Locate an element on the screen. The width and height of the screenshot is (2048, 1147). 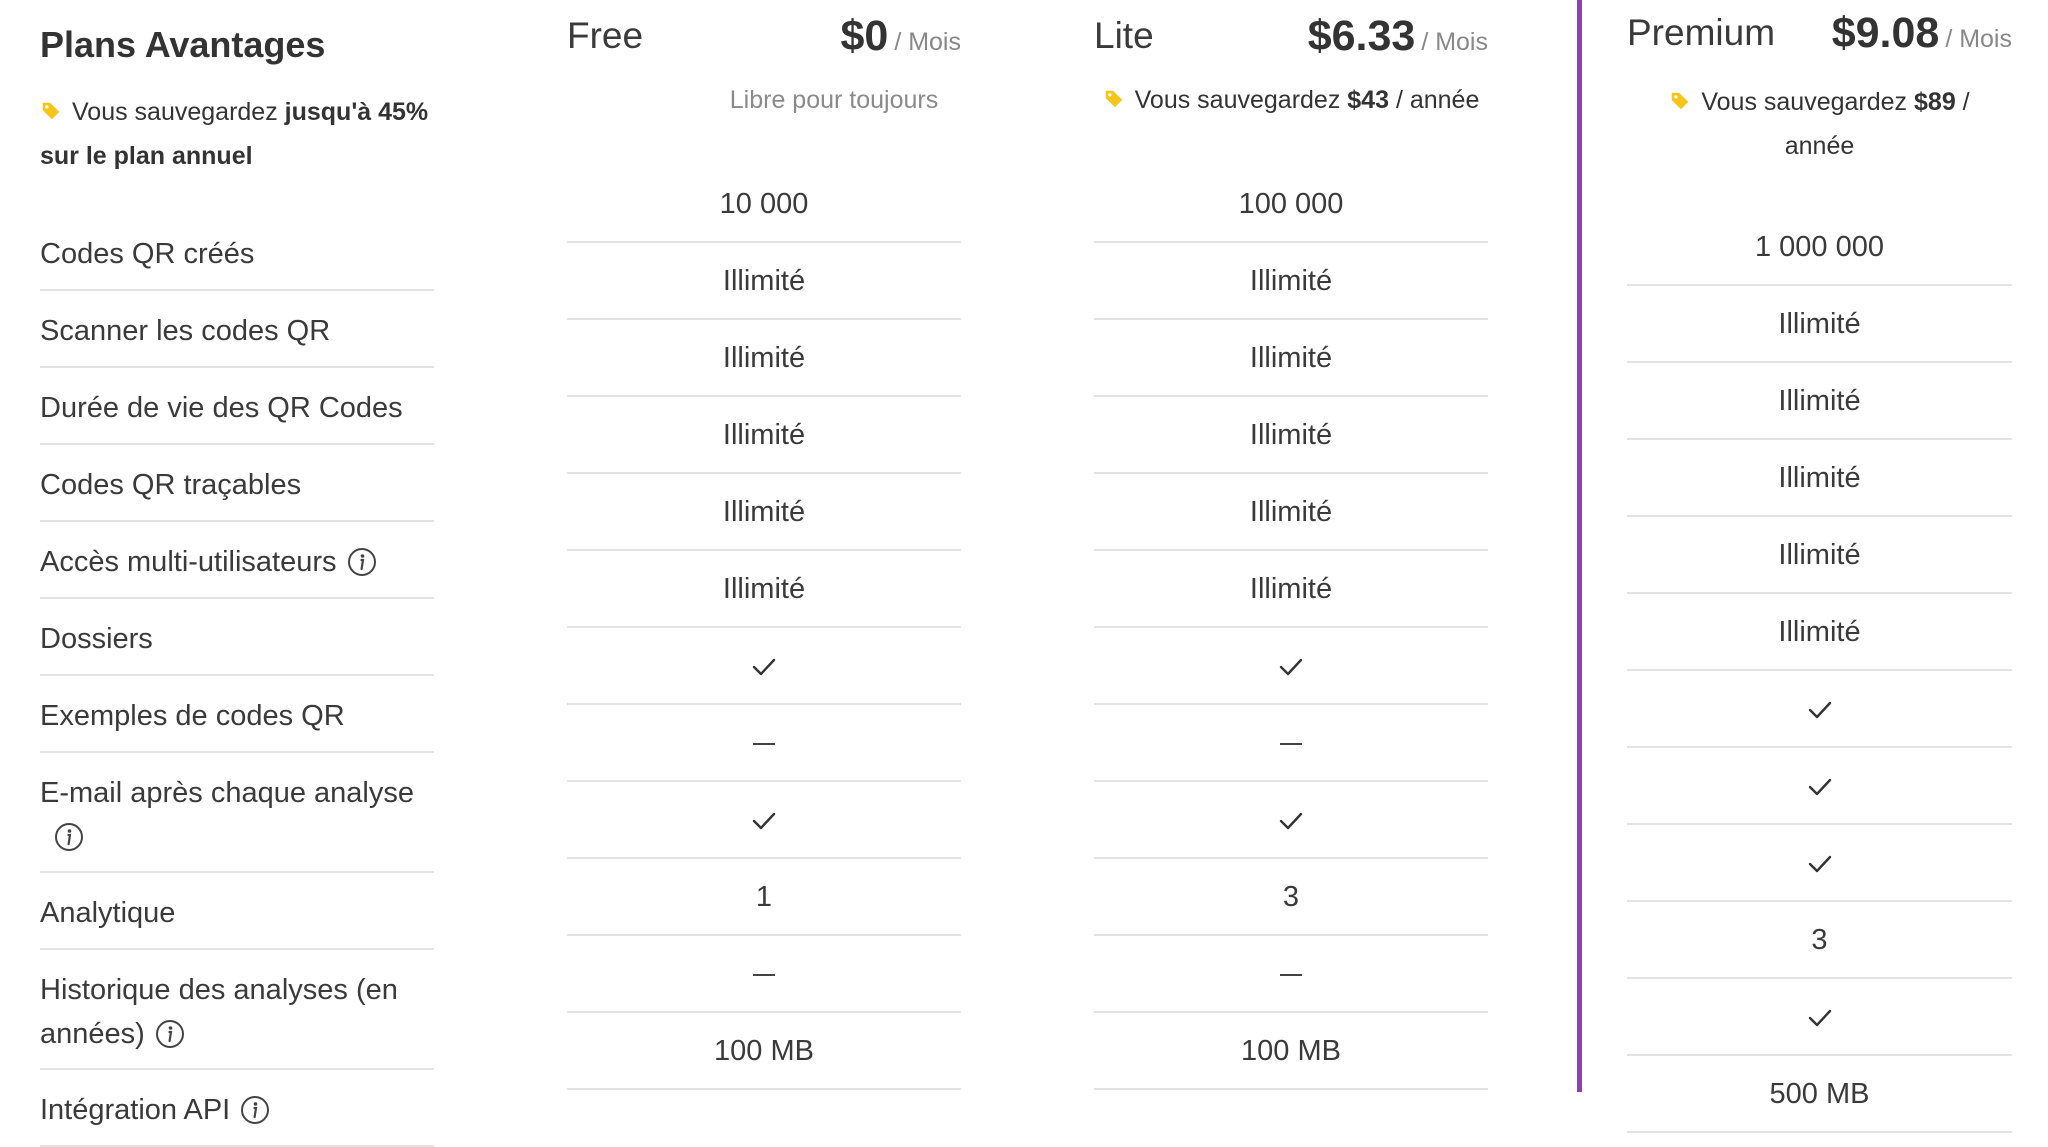
plan-value: 500 MB is located at coordinates (1819, 1093).